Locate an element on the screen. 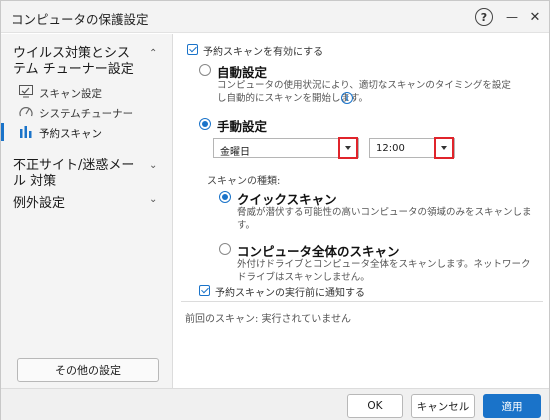 The width and height of the screenshot is (550, 420). active-indicator is located at coordinates (2, 132).